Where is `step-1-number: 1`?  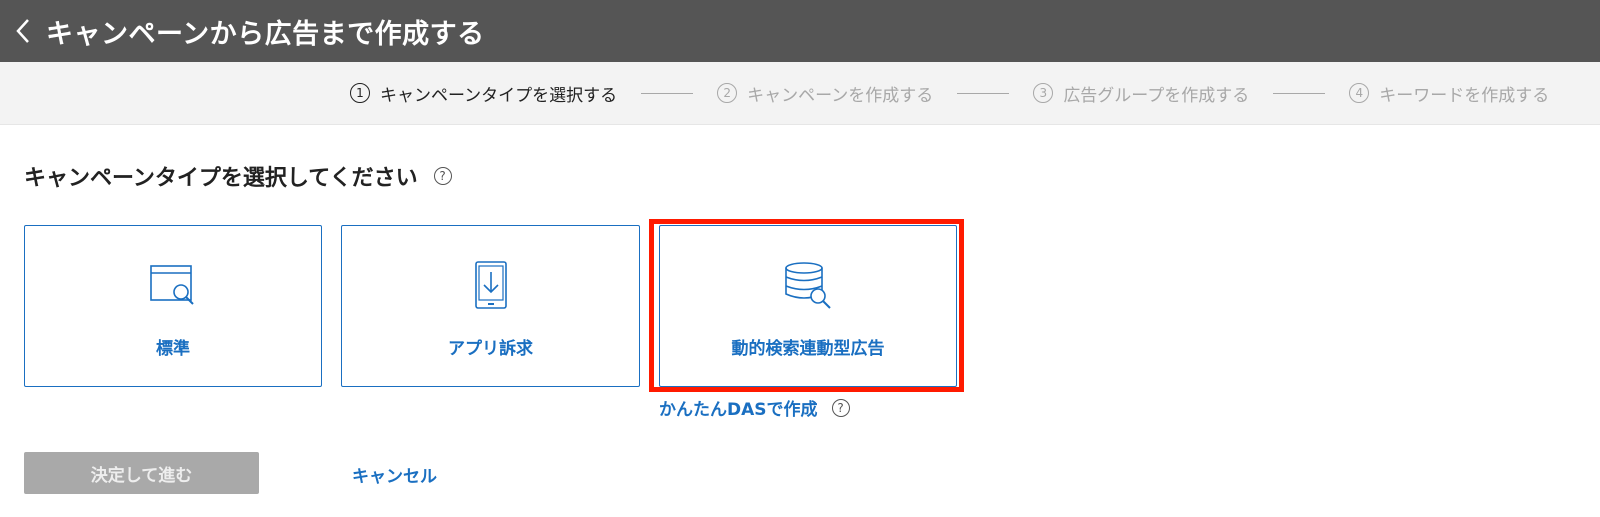 step-1-number: 1 is located at coordinates (360, 93).